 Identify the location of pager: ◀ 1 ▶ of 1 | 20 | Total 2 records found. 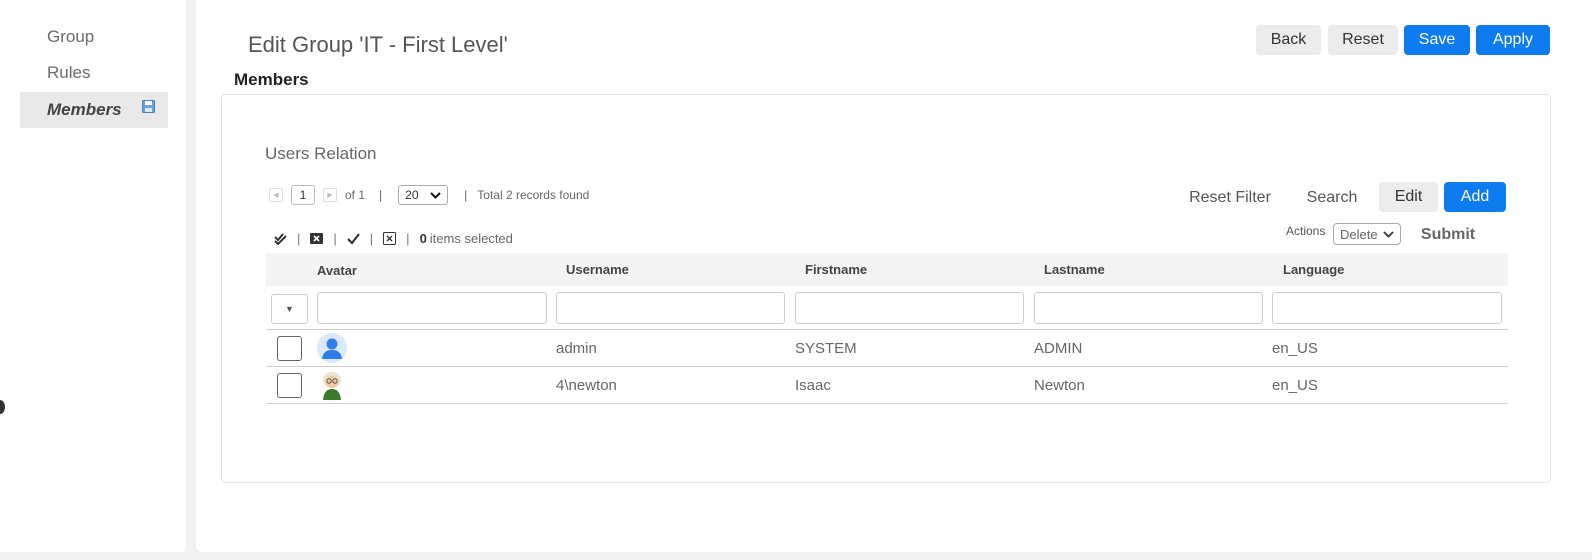
(429, 195).